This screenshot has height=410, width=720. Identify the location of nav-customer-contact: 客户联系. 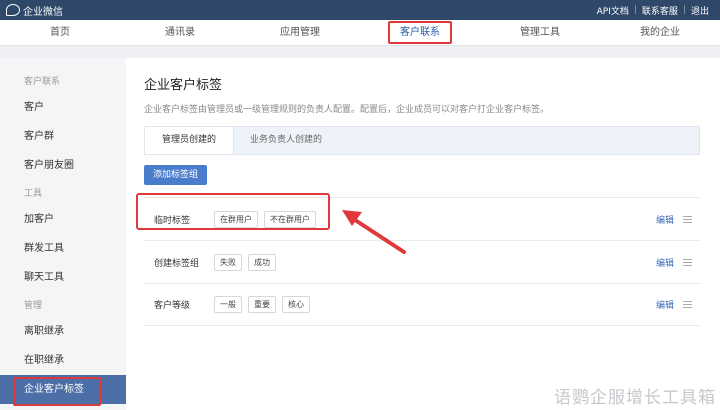
(420, 32).